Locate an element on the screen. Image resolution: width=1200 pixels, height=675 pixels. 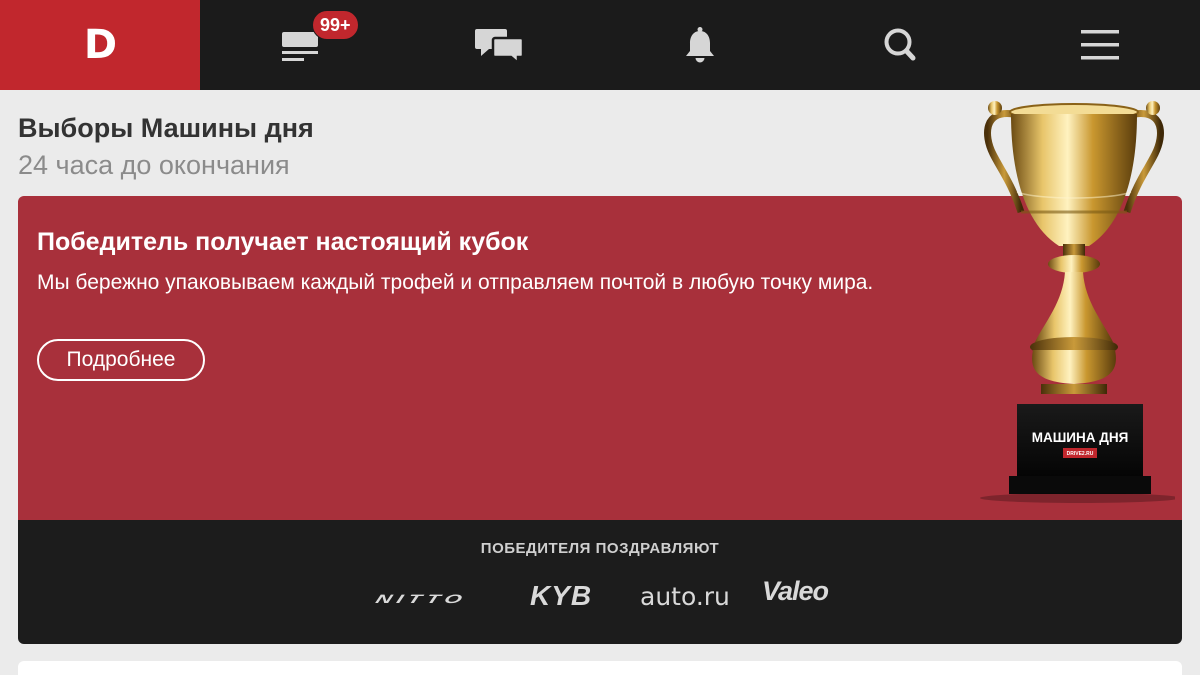
nav-search-button is located at coordinates (900, 45).